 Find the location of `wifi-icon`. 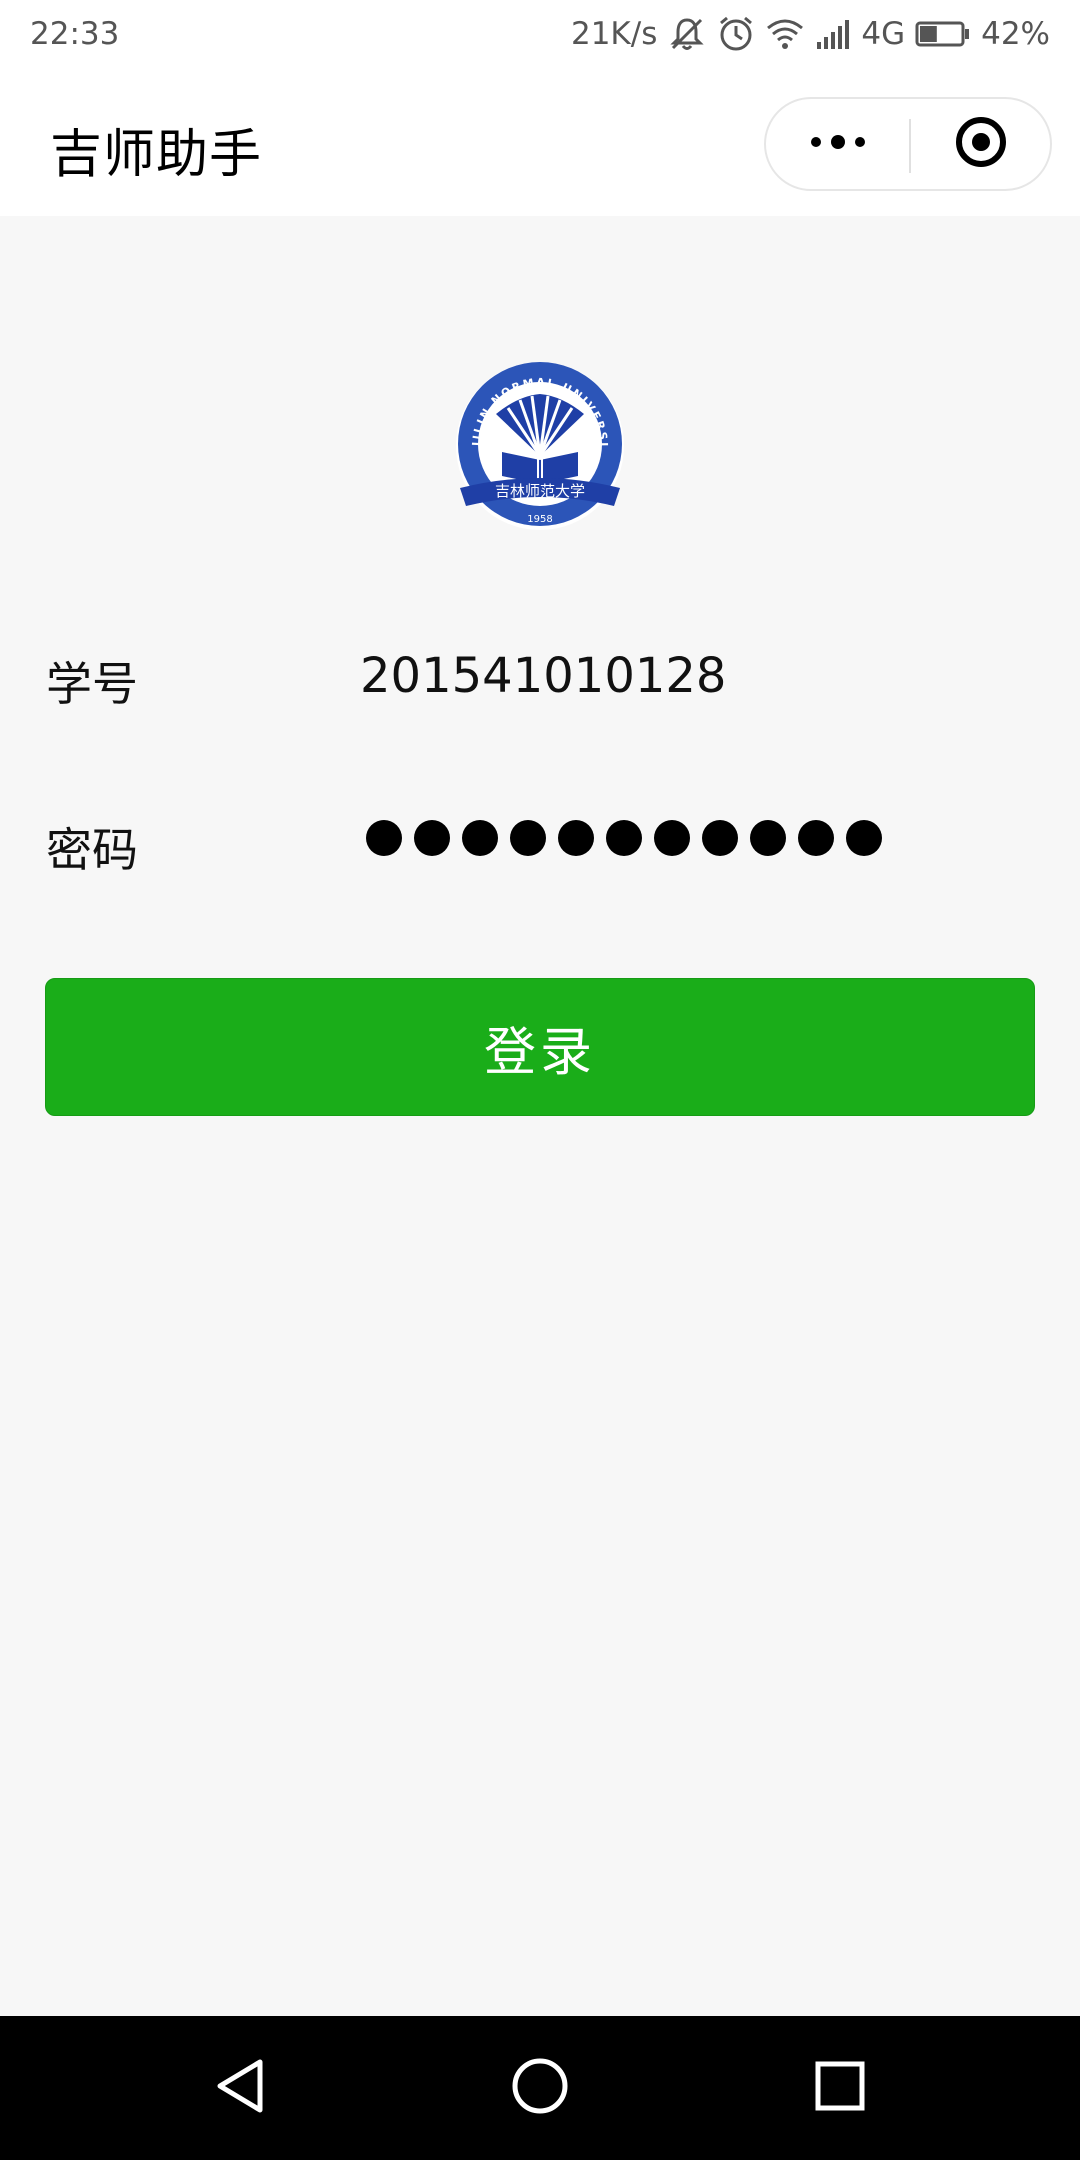

wifi-icon is located at coordinates (785, 34).